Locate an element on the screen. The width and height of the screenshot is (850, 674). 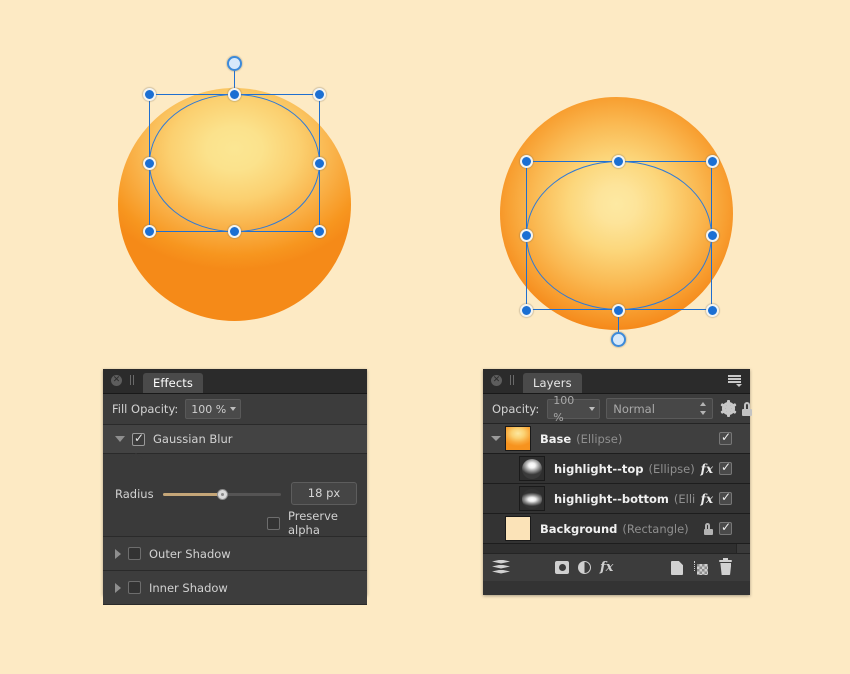
layer-name-highlight-top: highlight--top is located at coordinates (599, 468).